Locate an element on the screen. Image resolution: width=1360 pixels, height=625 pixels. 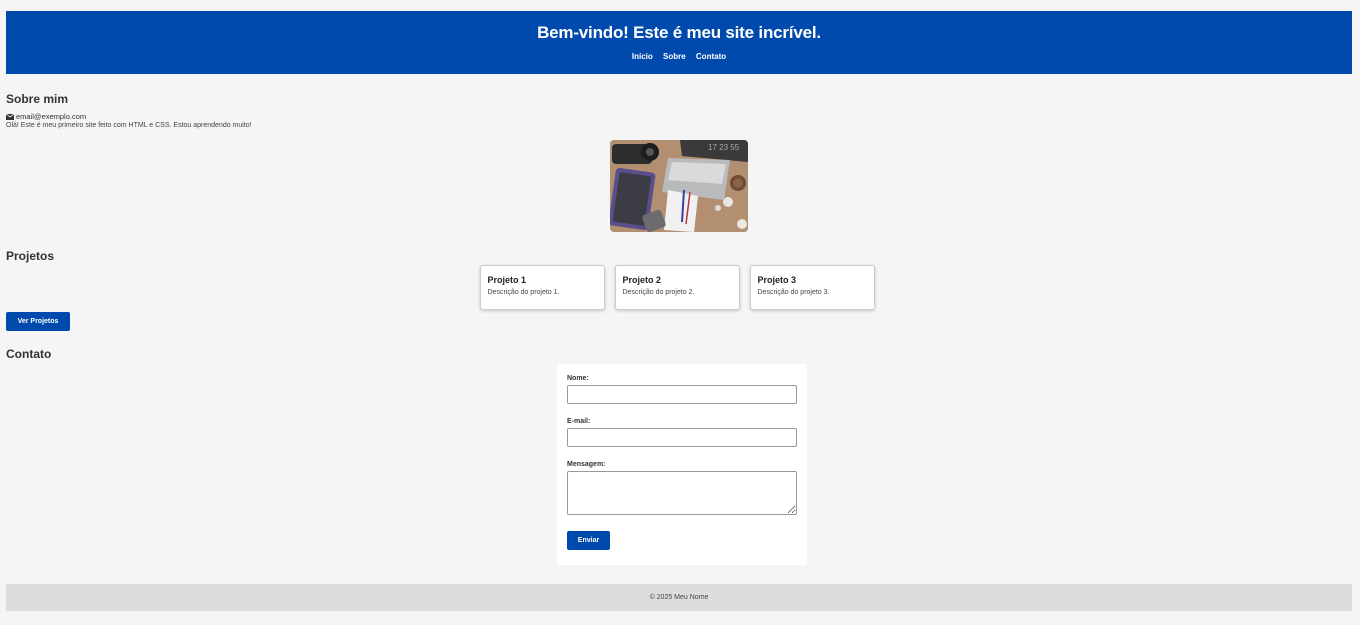
desk-photo: 17 23 55 is located at coordinates (679, 186).